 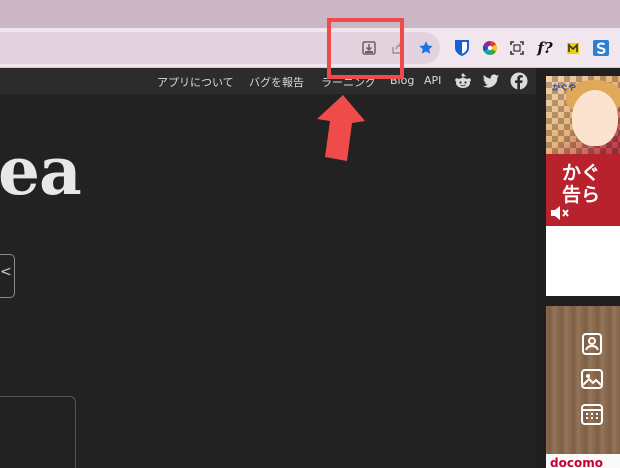 What do you see at coordinates (592, 379) in the screenshot?
I see `image-icon` at bounding box center [592, 379].